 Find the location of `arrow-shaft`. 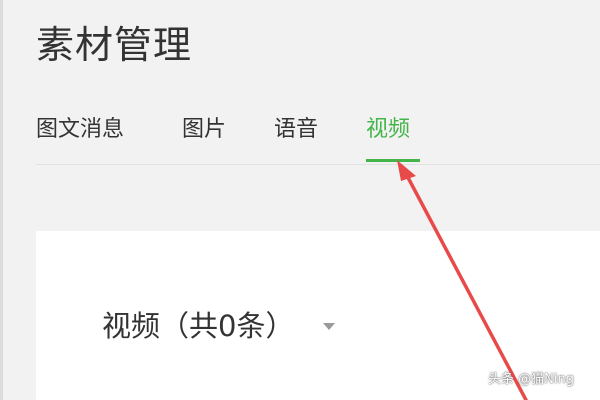

arrow-shaft is located at coordinates (465, 284).